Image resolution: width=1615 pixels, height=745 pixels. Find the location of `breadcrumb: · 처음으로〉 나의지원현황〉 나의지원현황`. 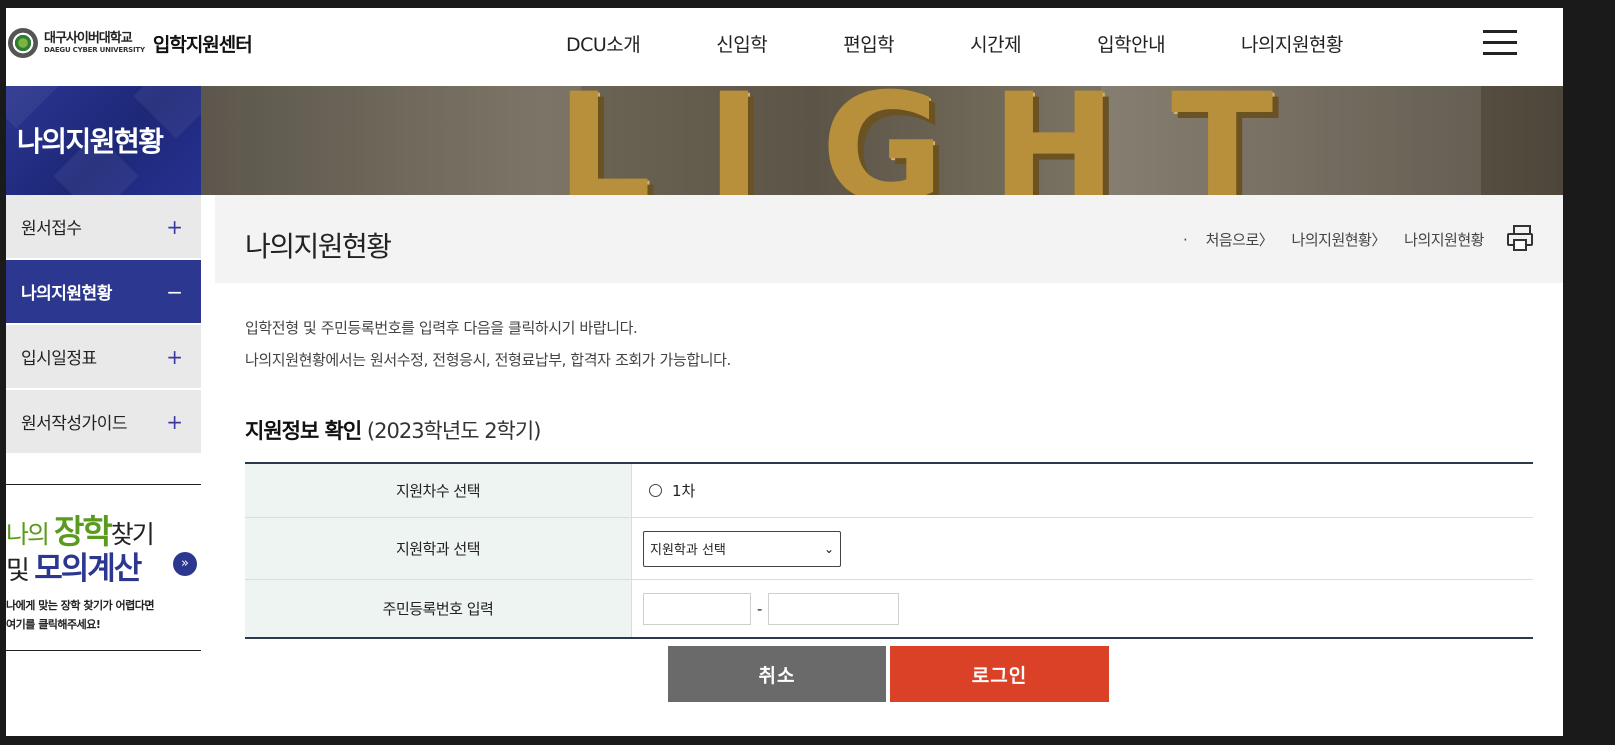

breadcrumb: · 처음으로〉 나의지원현황〉 나의지원현황 is located at coordinates (1340, 239).